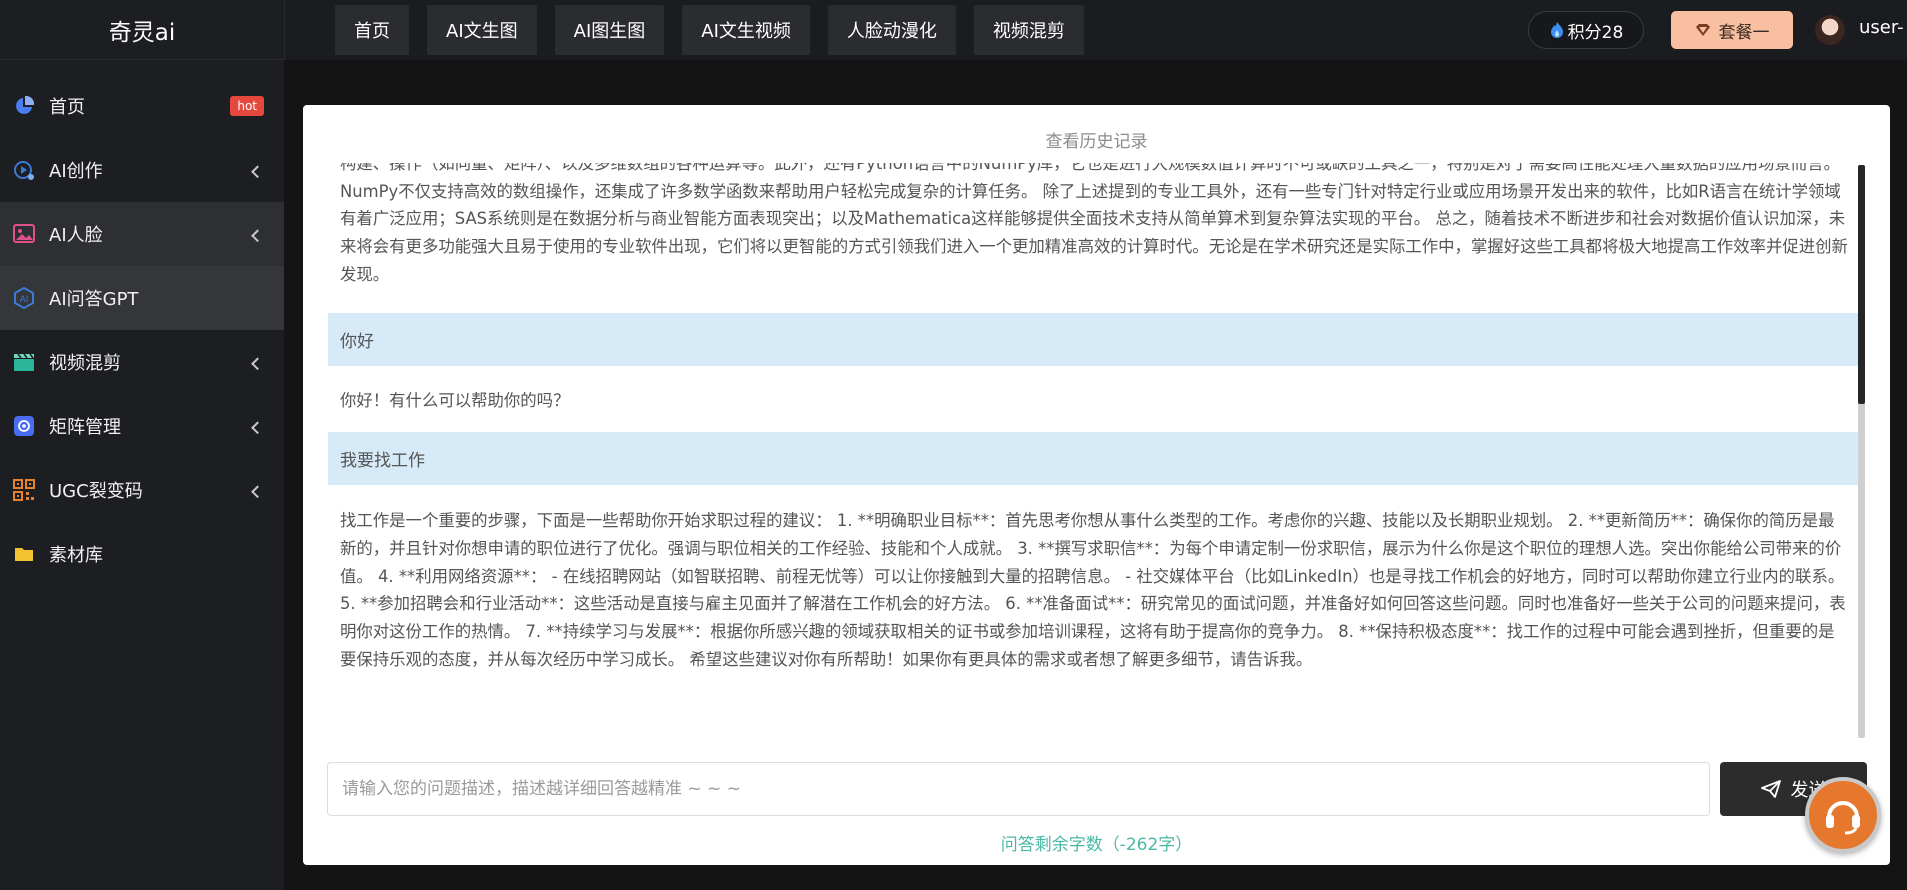  I want to click on app-logo: 奇灵ai, so click(142, 30).